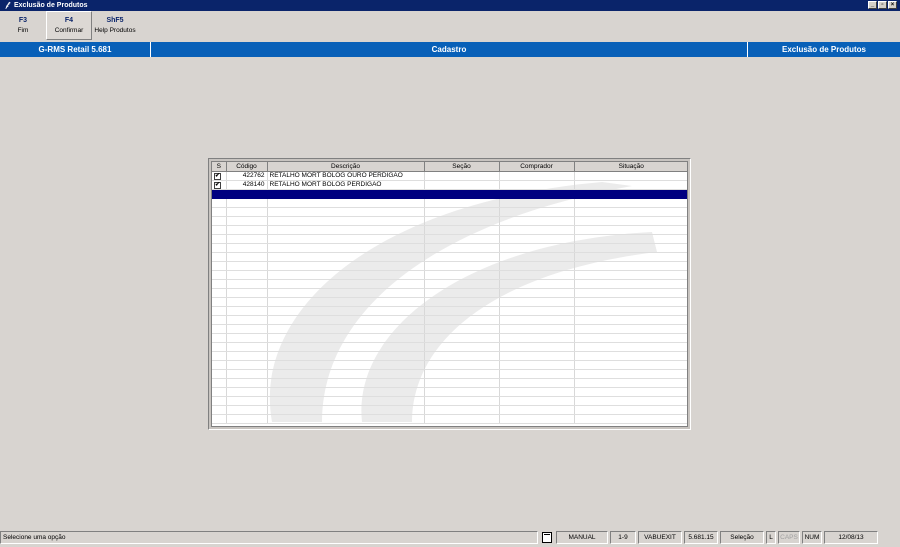 The image size is (900, 547). What do you see at coordinates (872, 5) in the screenshot?
I see `minimize-button: _` at bounding box center [872, 5].